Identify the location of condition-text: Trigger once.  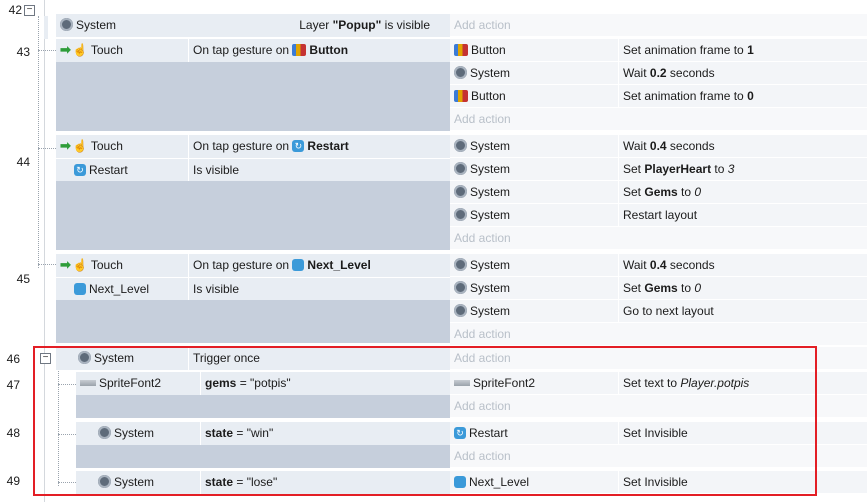
(319, 358).